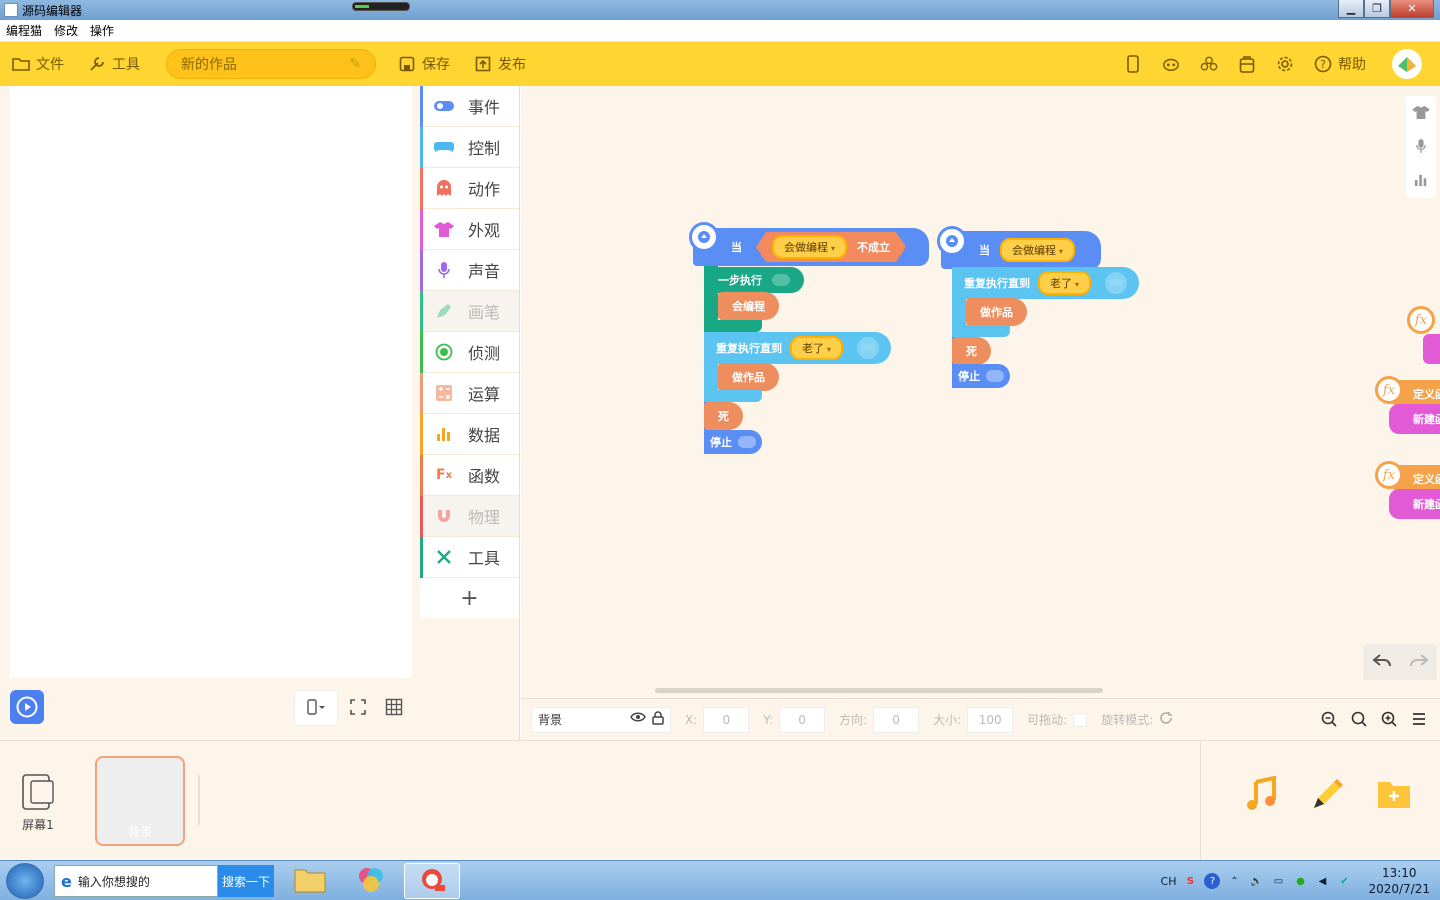  I want to click on costume-button, so click(1421, 113).